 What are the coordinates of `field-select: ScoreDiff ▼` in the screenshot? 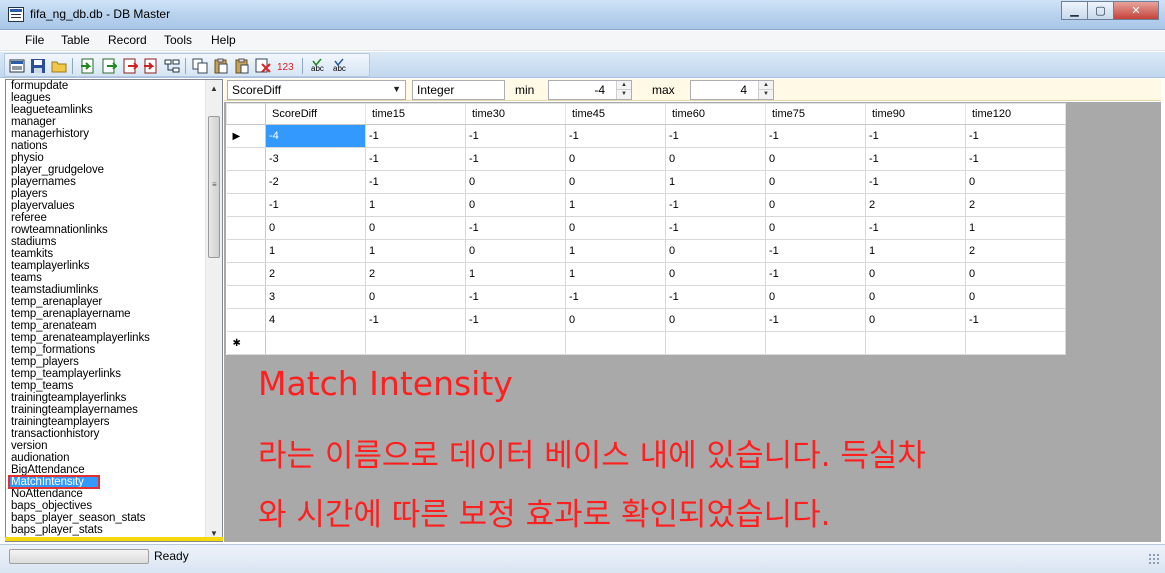 It's located at (316, 90).